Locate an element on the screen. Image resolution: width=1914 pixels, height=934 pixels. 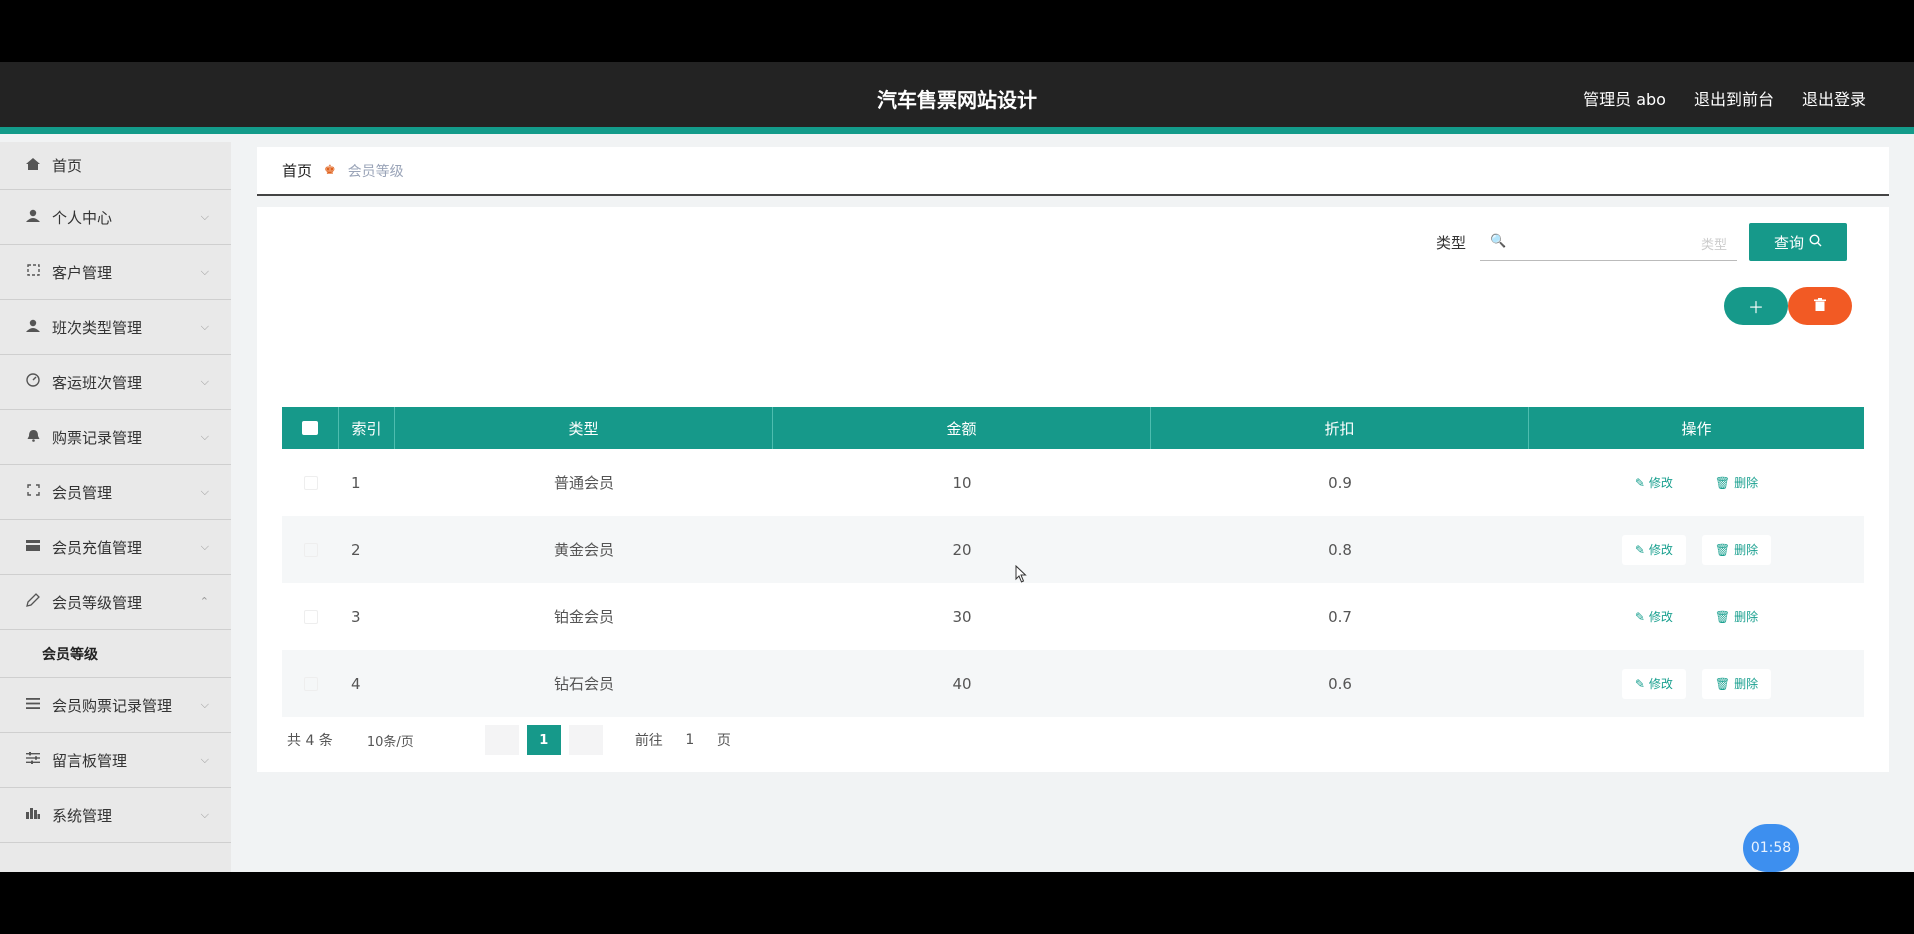
table-row: 3 铂金会员 30 0.7 ✎ 修改 🗑 删除 is located at coordinates (1073, 616).